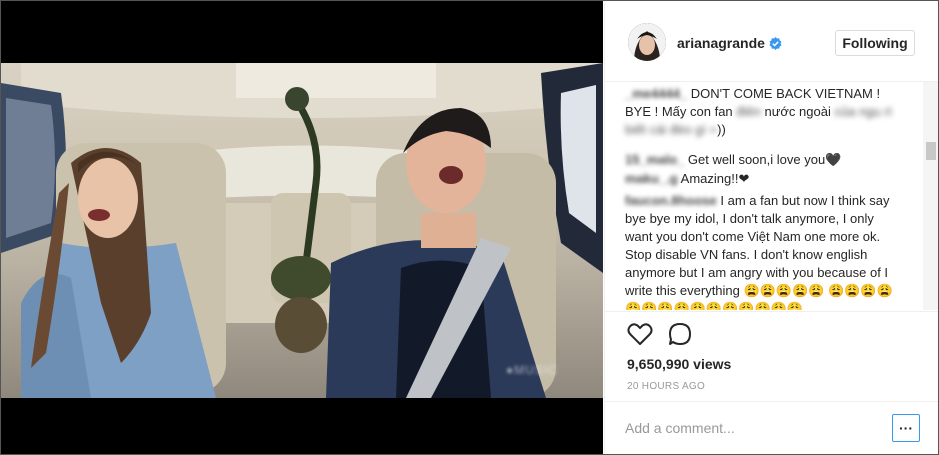  I want to click on comment-text: nước ngoài, so click(797, 111).